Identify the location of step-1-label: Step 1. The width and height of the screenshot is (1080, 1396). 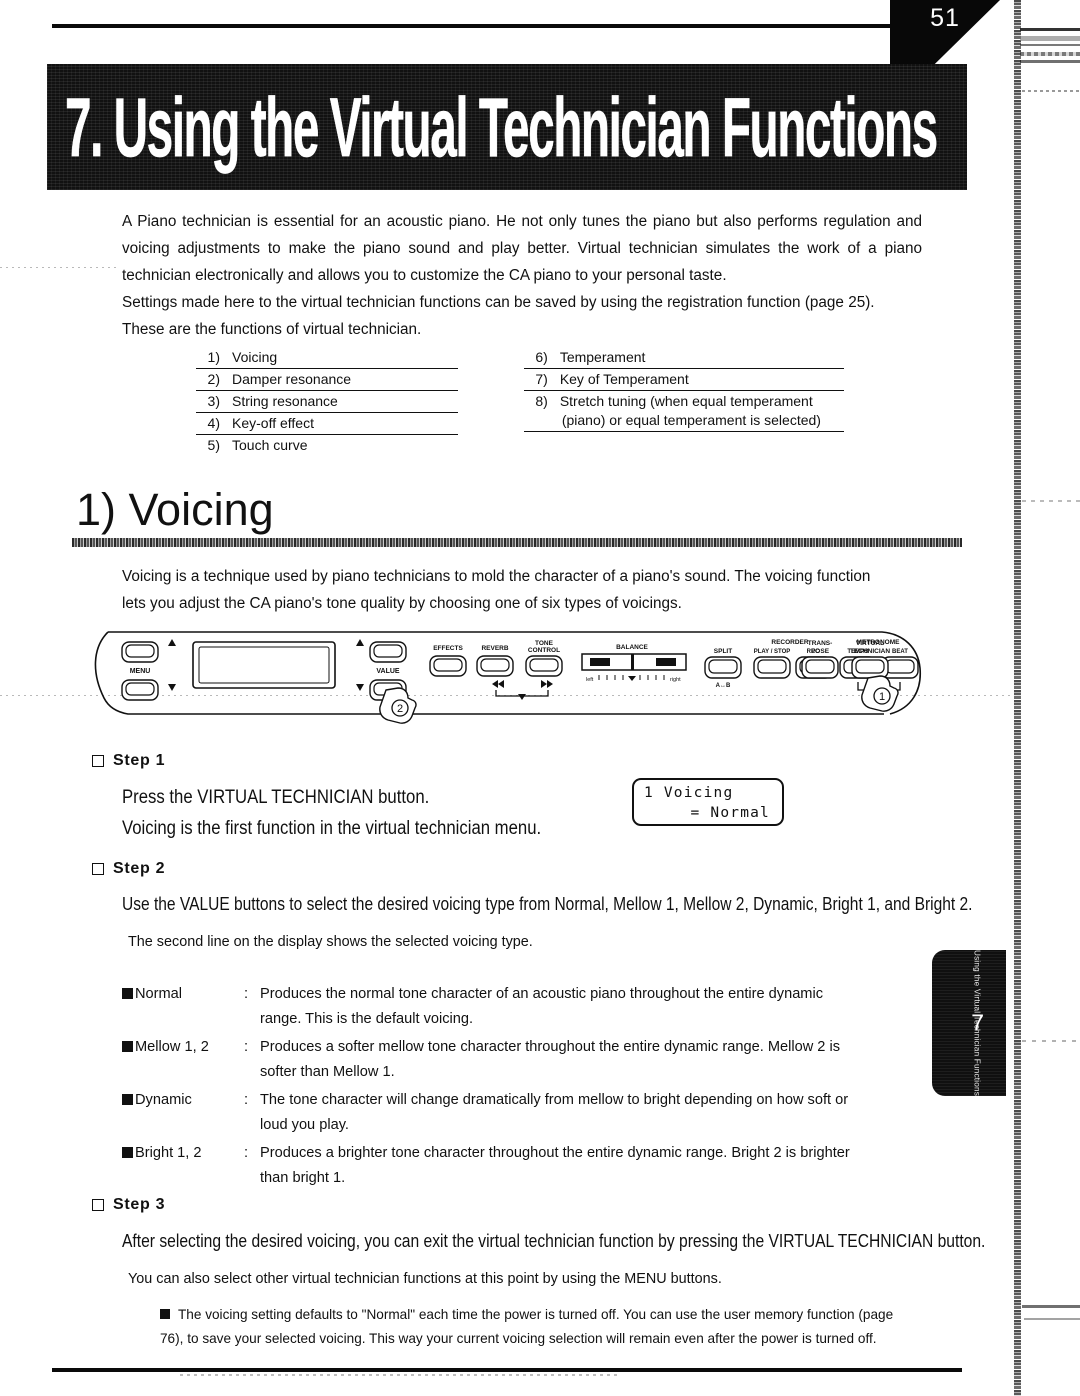
(128, 761).